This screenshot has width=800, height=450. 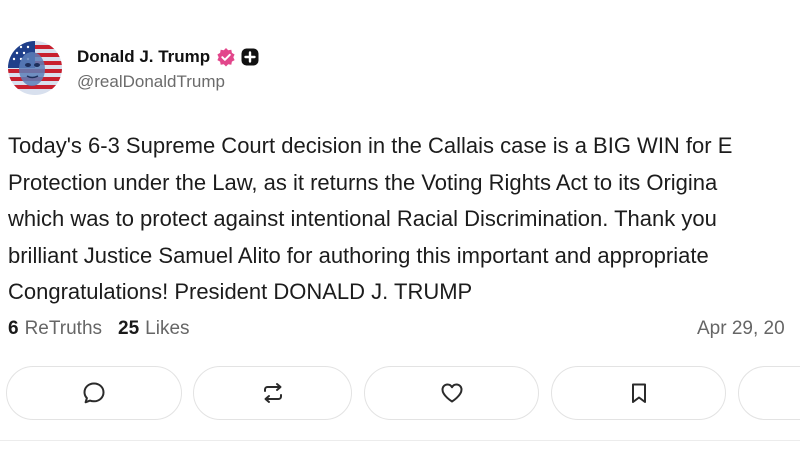 What do you see at coordinates (167, 328) in the screenshot?
I see `likes-label: Likes` at bounding box center [167, 328].